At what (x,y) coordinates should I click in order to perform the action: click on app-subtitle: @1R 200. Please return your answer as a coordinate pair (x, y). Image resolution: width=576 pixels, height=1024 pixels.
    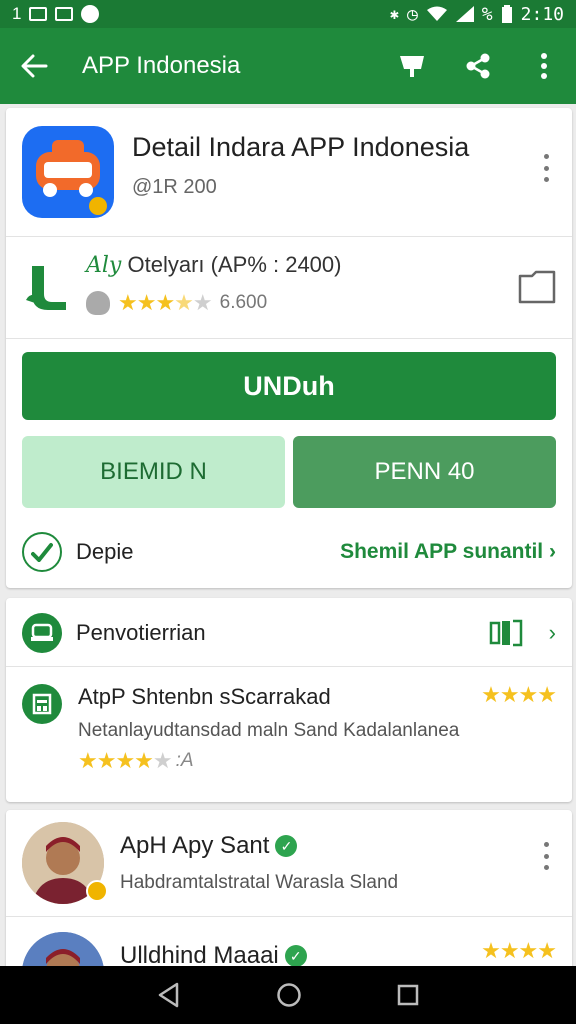
    Looking at the image, I should click on (174, 187).